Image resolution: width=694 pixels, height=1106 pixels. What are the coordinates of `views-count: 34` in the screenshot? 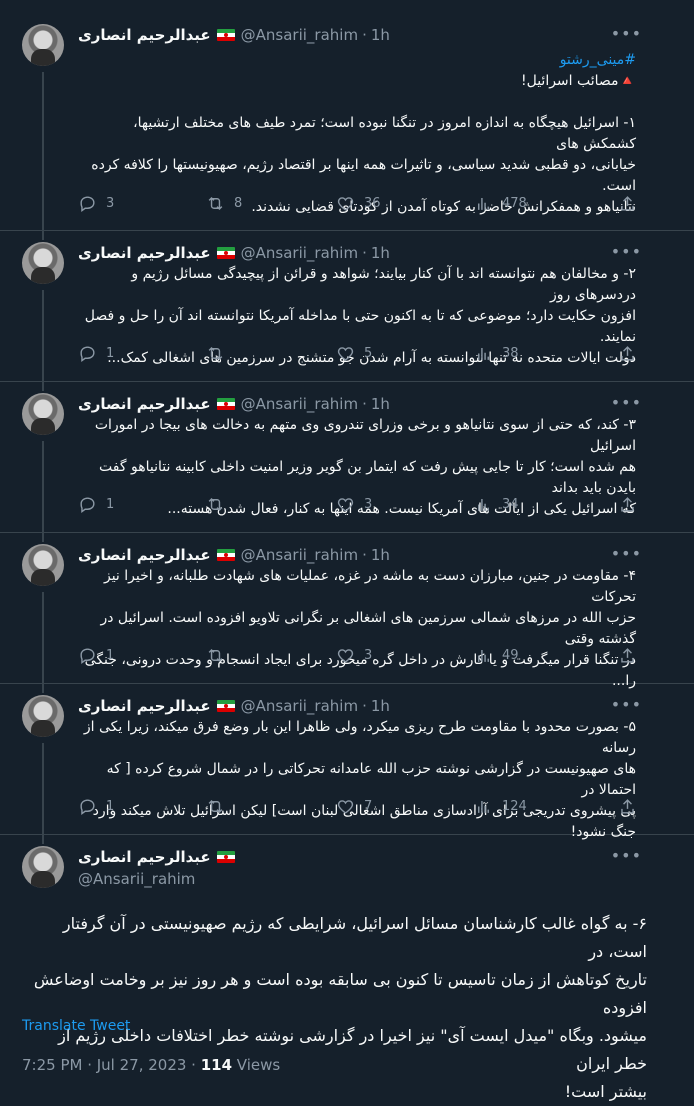 It's located at (510, 504).